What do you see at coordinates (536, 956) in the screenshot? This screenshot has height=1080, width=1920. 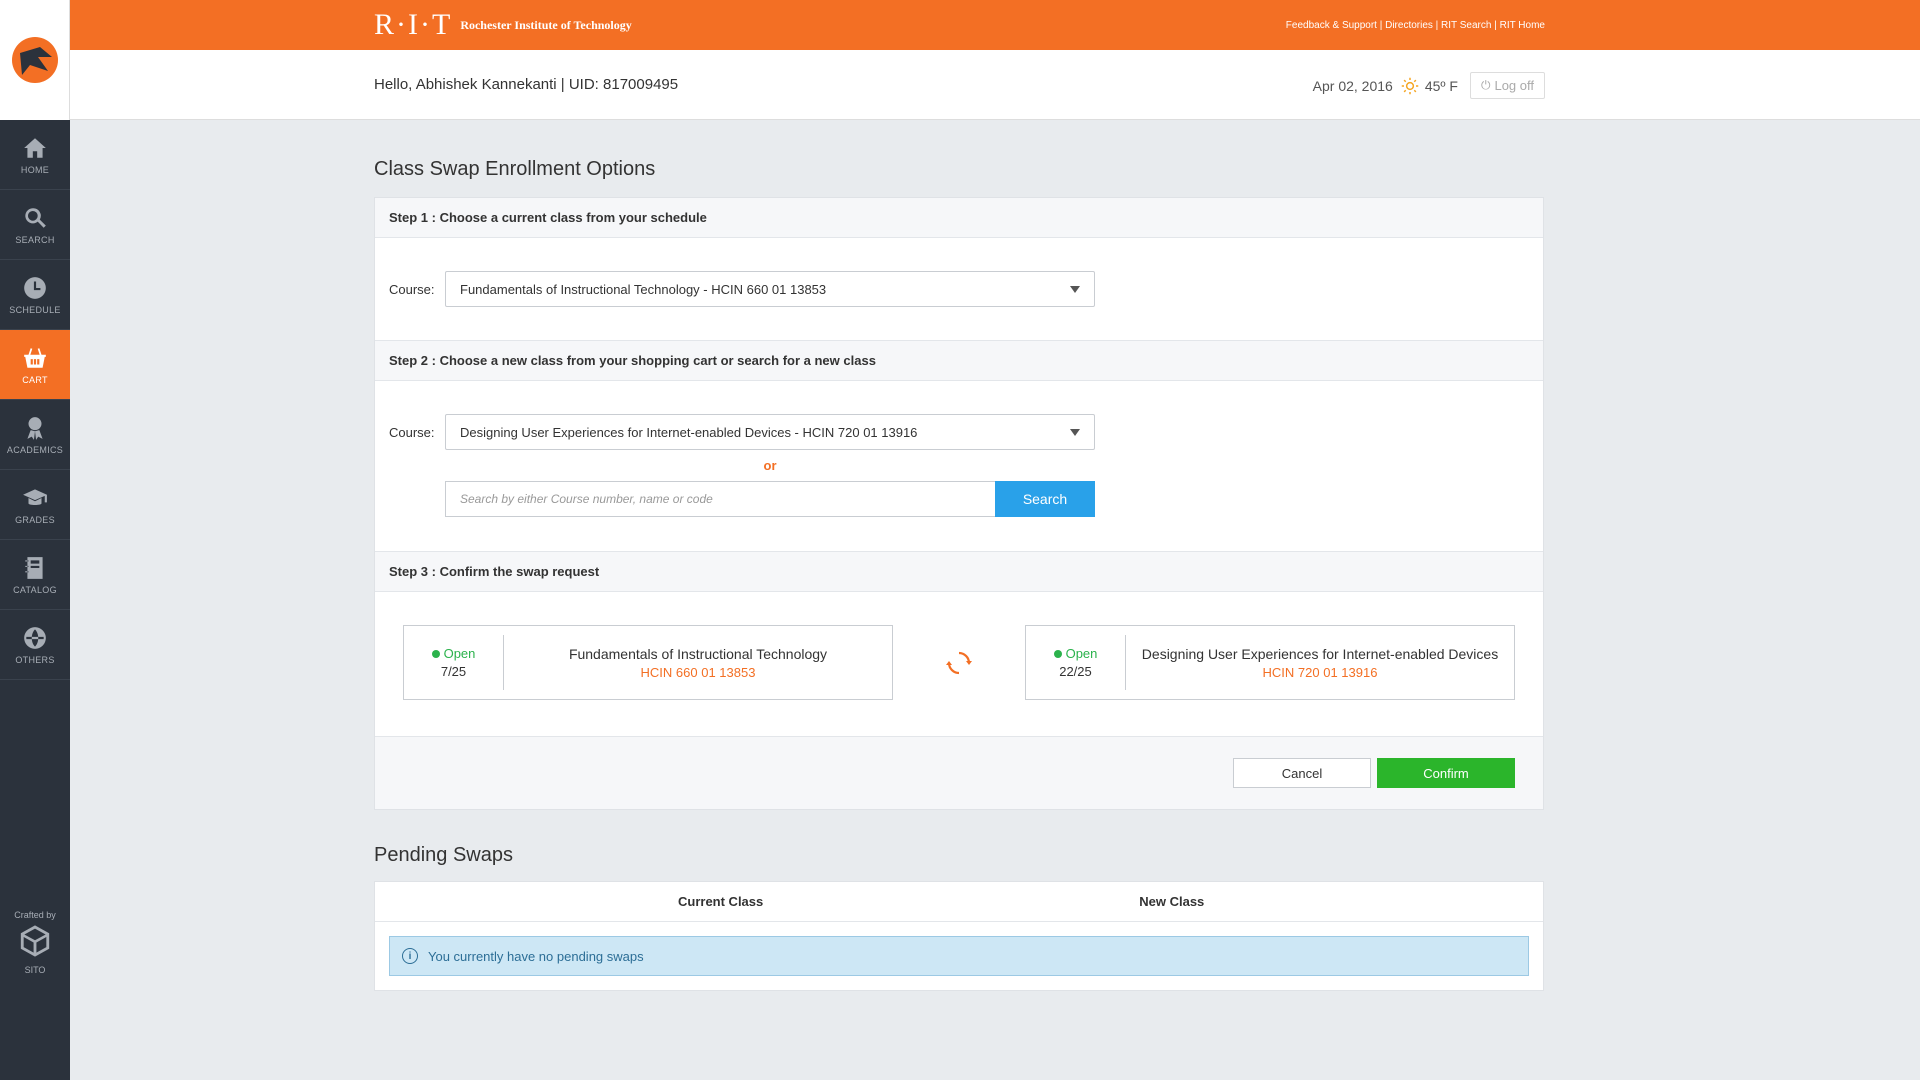 I see `alert-message: You currently have no pending swaps` at bounding box center [536, 956].